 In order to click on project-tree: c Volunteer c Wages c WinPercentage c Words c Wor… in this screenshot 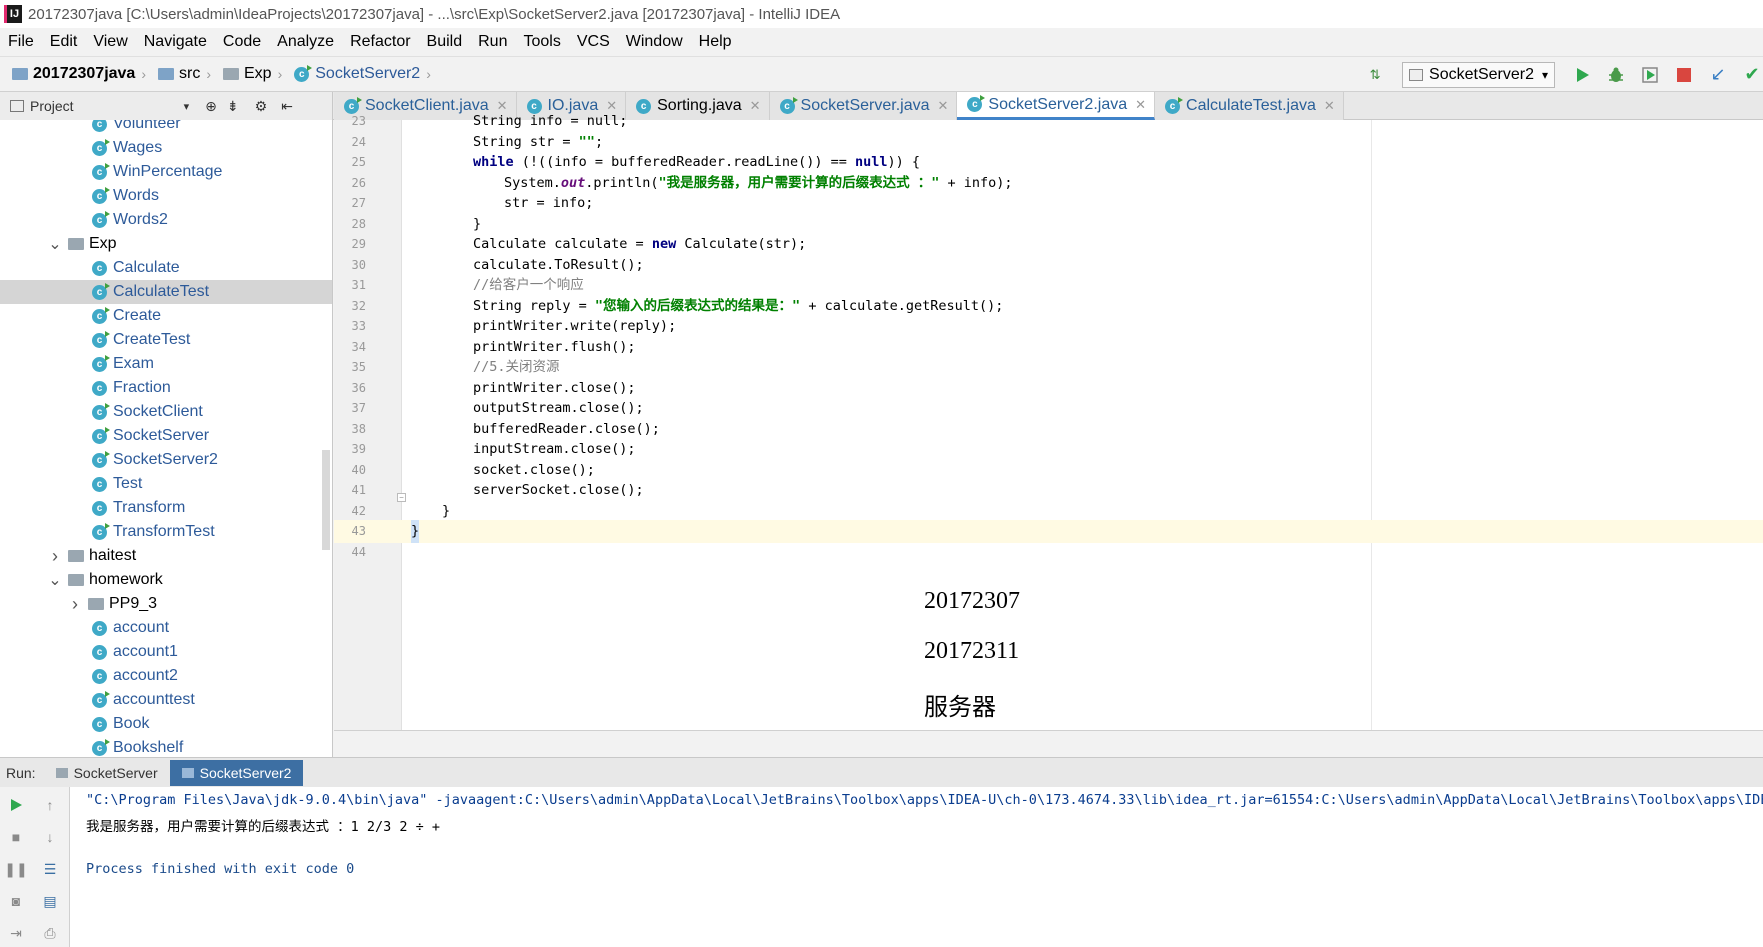, I will do `click(166, 438)`.